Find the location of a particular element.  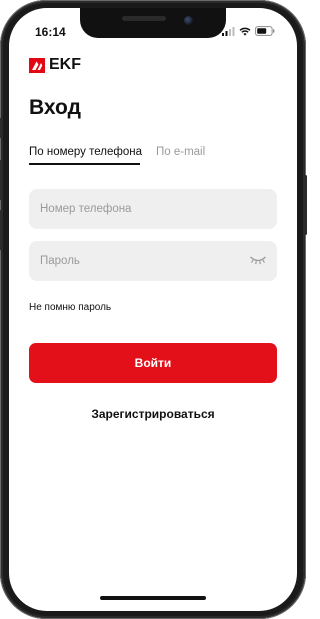

brand-logo: EKF is located at coordinates (55, 65).